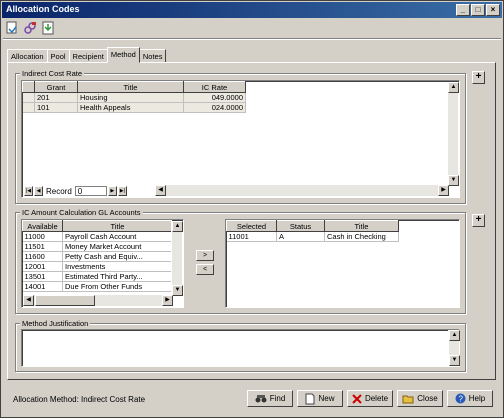  I want to click on col-grant: Grant, so click(56, 87).